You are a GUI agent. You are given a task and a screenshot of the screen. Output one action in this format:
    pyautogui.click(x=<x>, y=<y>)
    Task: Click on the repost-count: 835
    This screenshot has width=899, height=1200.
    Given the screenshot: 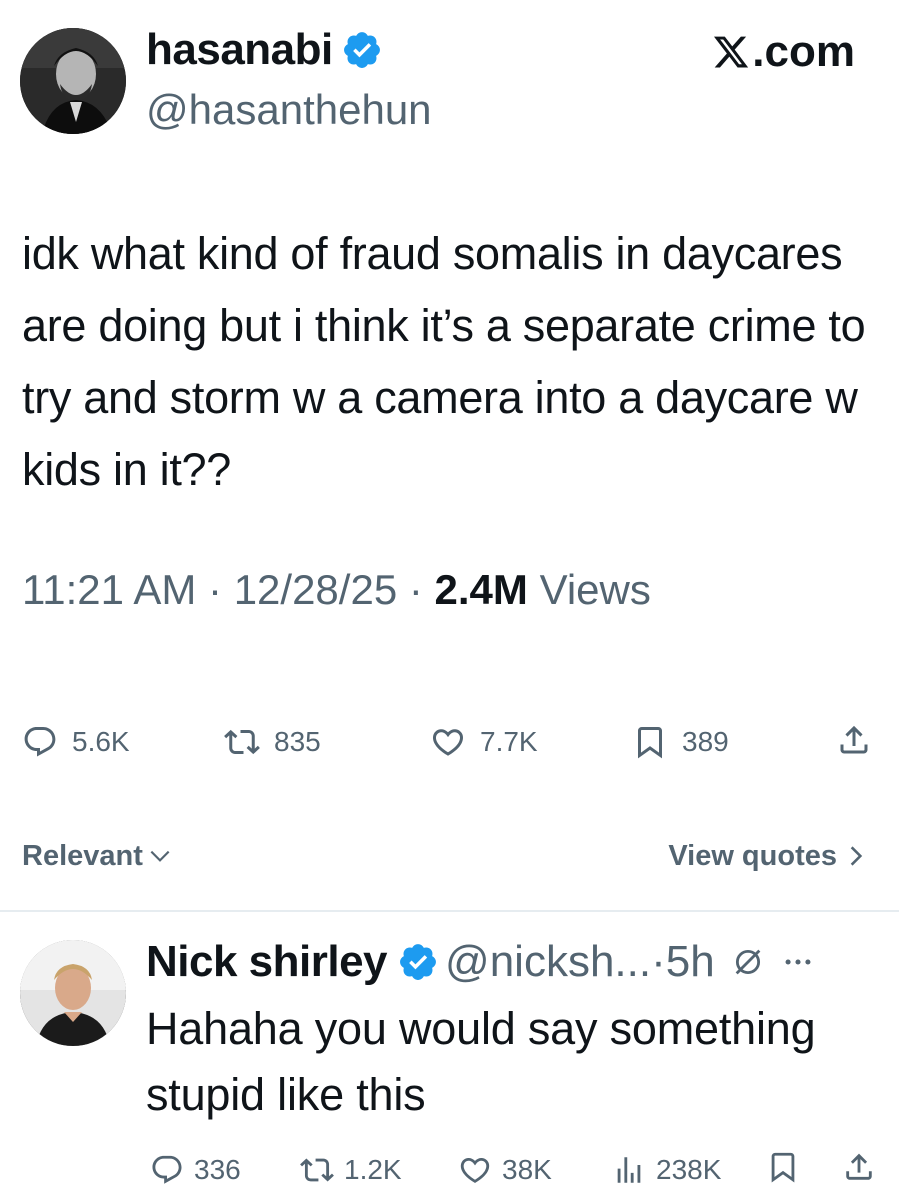 What is the action you would take?
    pyautogui.click(x=297, y=741)
    